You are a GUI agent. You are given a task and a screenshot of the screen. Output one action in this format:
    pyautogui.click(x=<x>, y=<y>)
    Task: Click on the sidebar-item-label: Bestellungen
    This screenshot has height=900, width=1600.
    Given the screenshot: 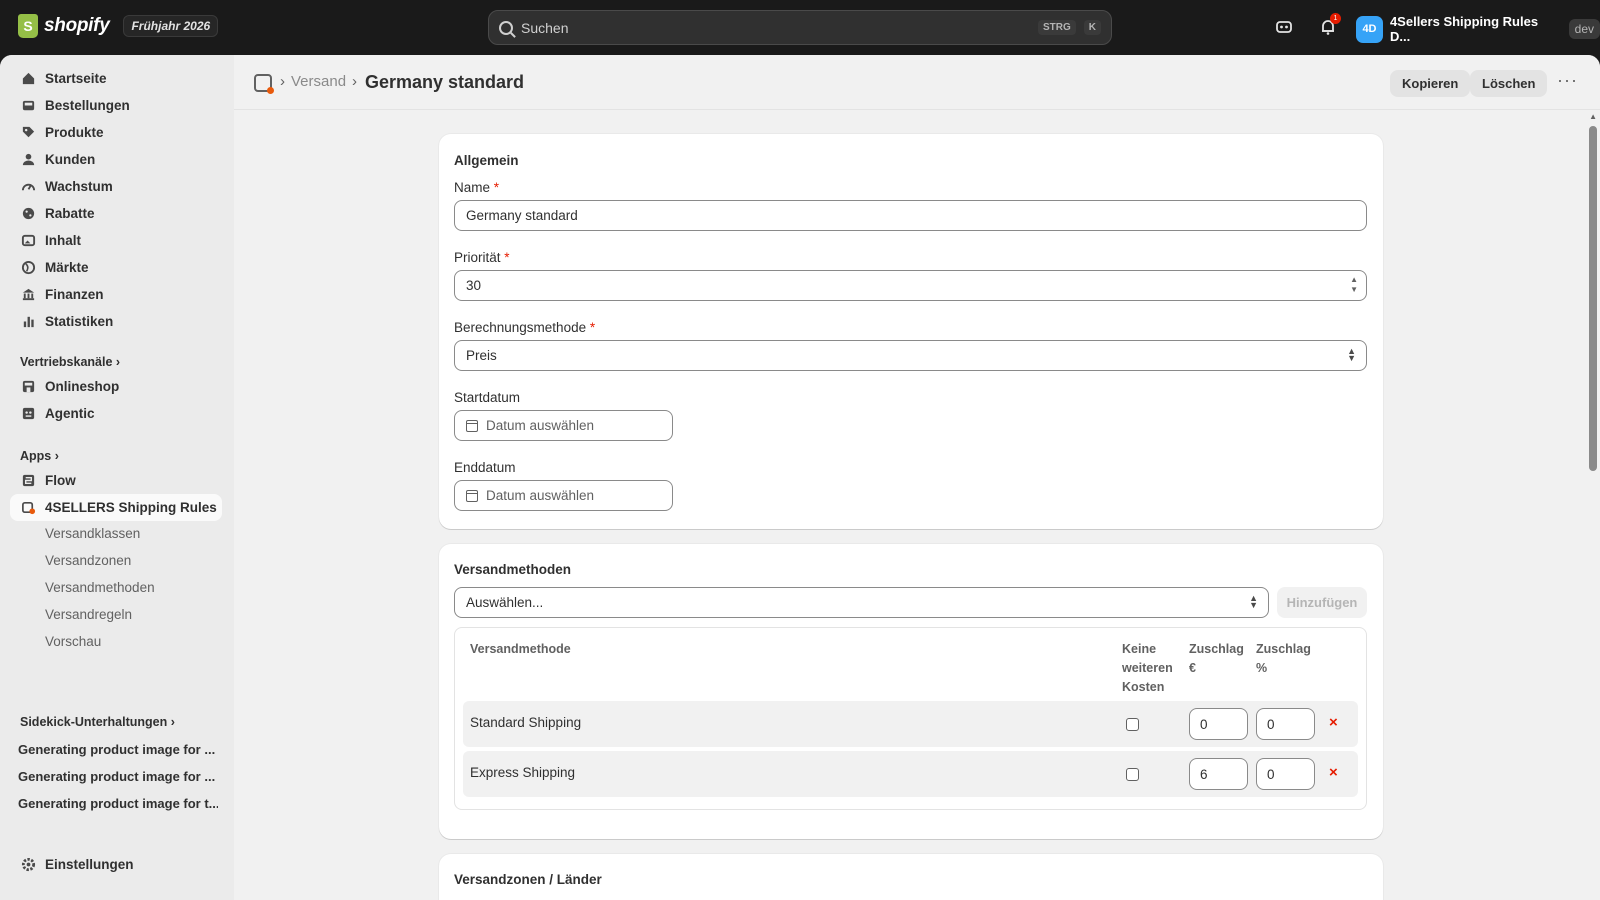 What is the action you would take?
    pyautogui.click(x=87, y=105)
    